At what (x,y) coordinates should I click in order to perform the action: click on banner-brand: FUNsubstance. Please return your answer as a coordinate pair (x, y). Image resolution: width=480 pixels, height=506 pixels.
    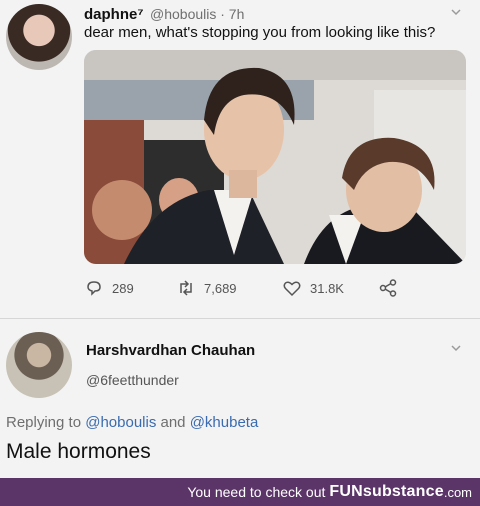
    Looking at the image, I should click on (386, 491).